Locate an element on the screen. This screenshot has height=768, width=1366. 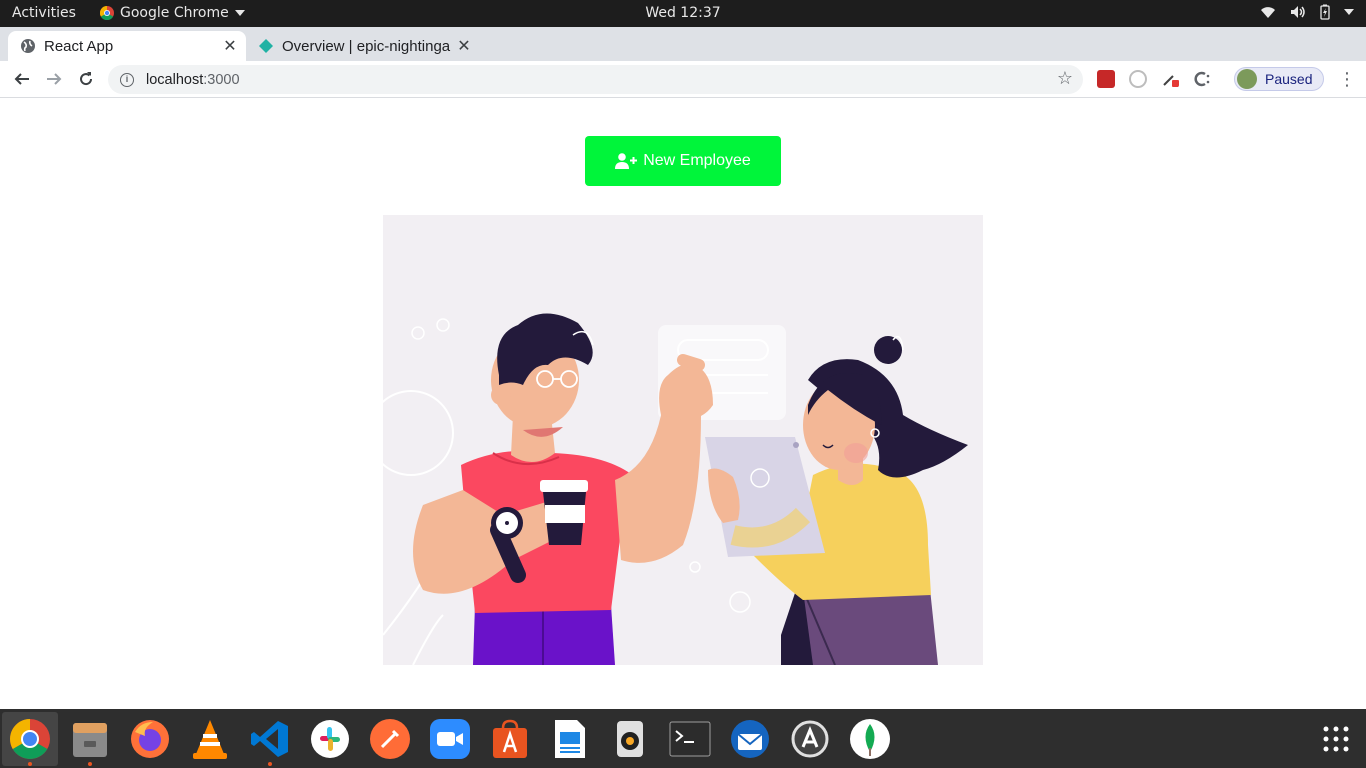
site-info-icon: i is located at coordinates (127, 79).